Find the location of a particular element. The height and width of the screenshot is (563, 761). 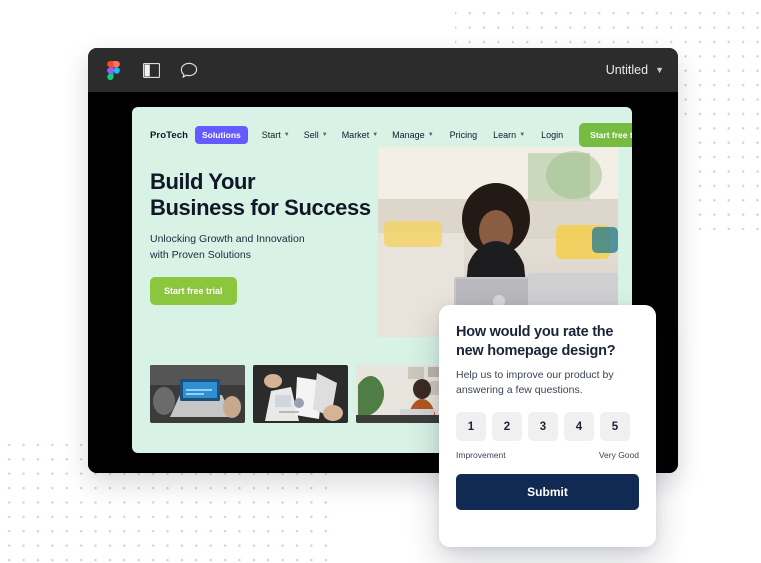

brand-logo: ProTech is located at coordinates (169, 135).